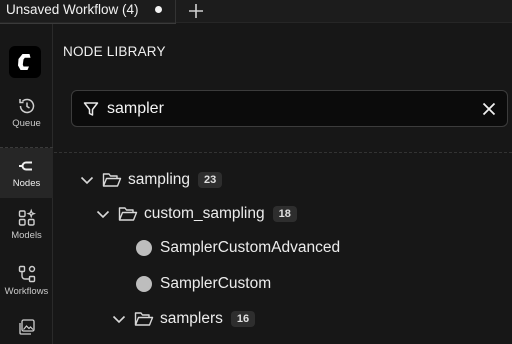  I want to click on tree-node-sampler-custom: SamplerCustom, so click(203, 284).